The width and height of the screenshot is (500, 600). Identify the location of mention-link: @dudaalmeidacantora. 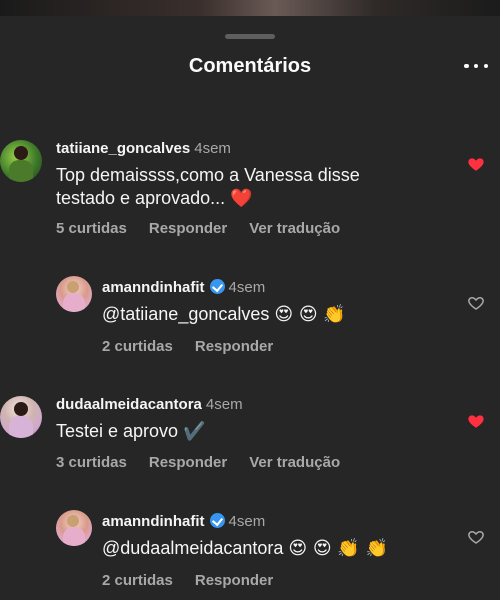
(192, 548).